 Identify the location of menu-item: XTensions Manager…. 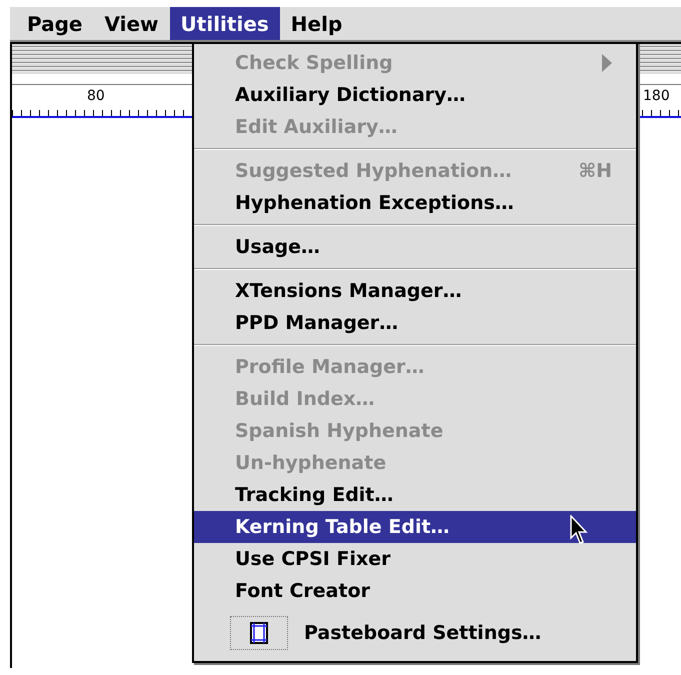
(415, 291).